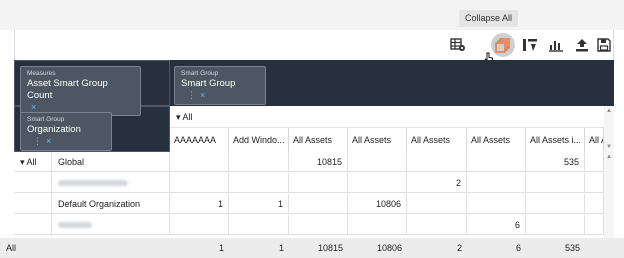 This screenshot has height=258, width=624. Describe the element at coordinates (48, 141) in the screenshot. I see `remove-row-icon: ×` at that location.